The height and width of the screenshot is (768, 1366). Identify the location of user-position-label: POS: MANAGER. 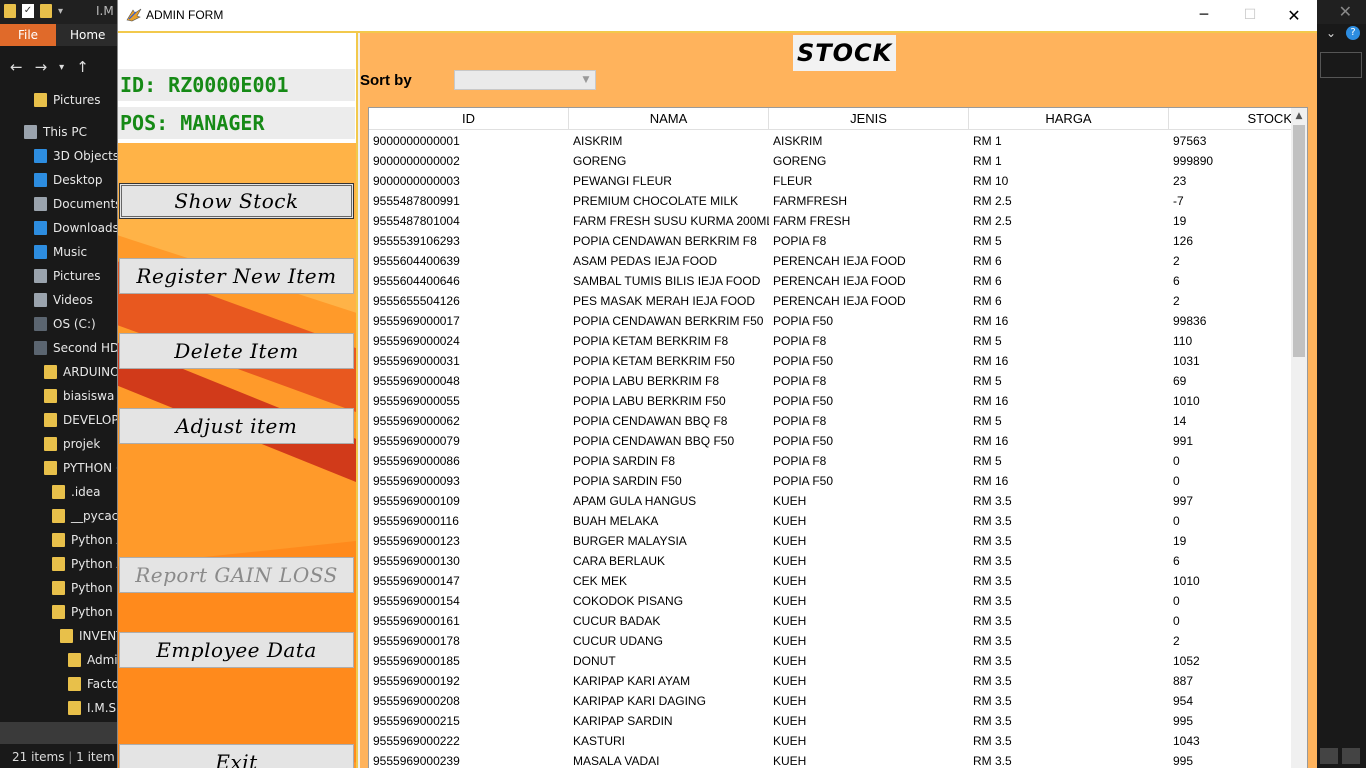
(236, 123).